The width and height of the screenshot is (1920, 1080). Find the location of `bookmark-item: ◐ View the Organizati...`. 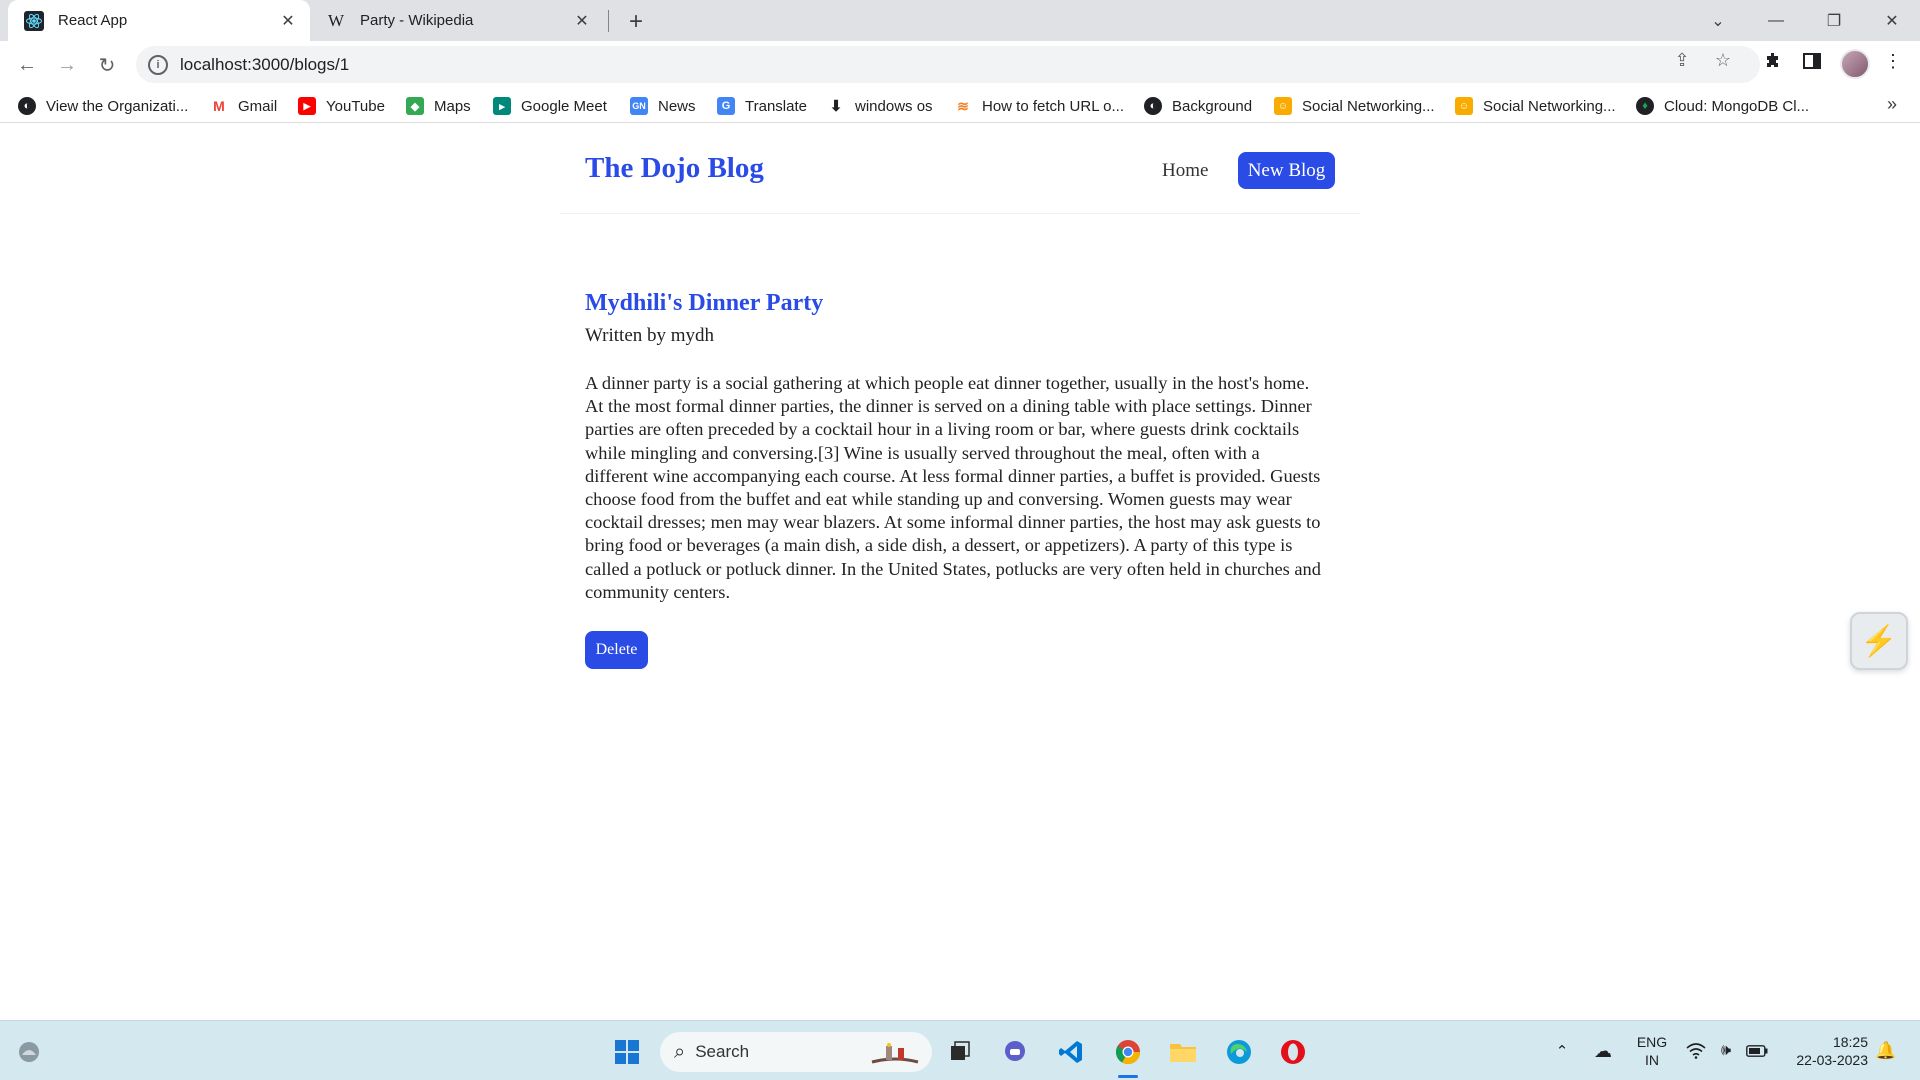

bookmark-item: ◐ View the Organizati... is located at coordinates (103, 106).